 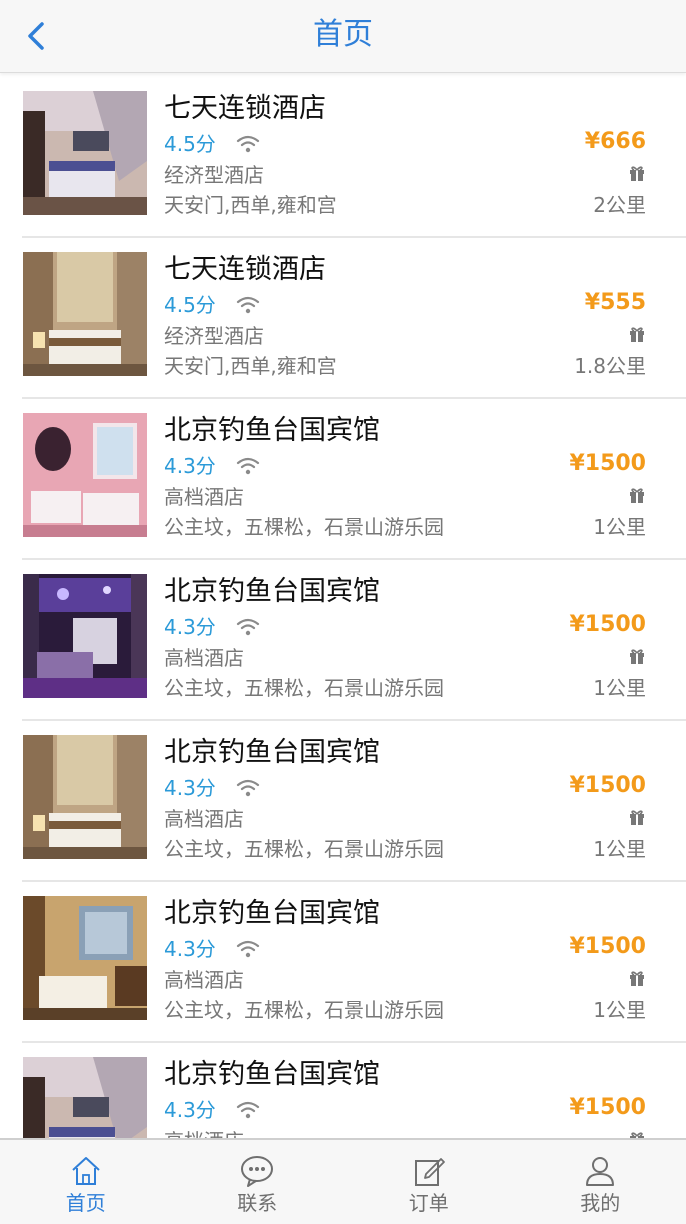 I want to click on chat-bubble-icon, so click(x=257, y=1171).